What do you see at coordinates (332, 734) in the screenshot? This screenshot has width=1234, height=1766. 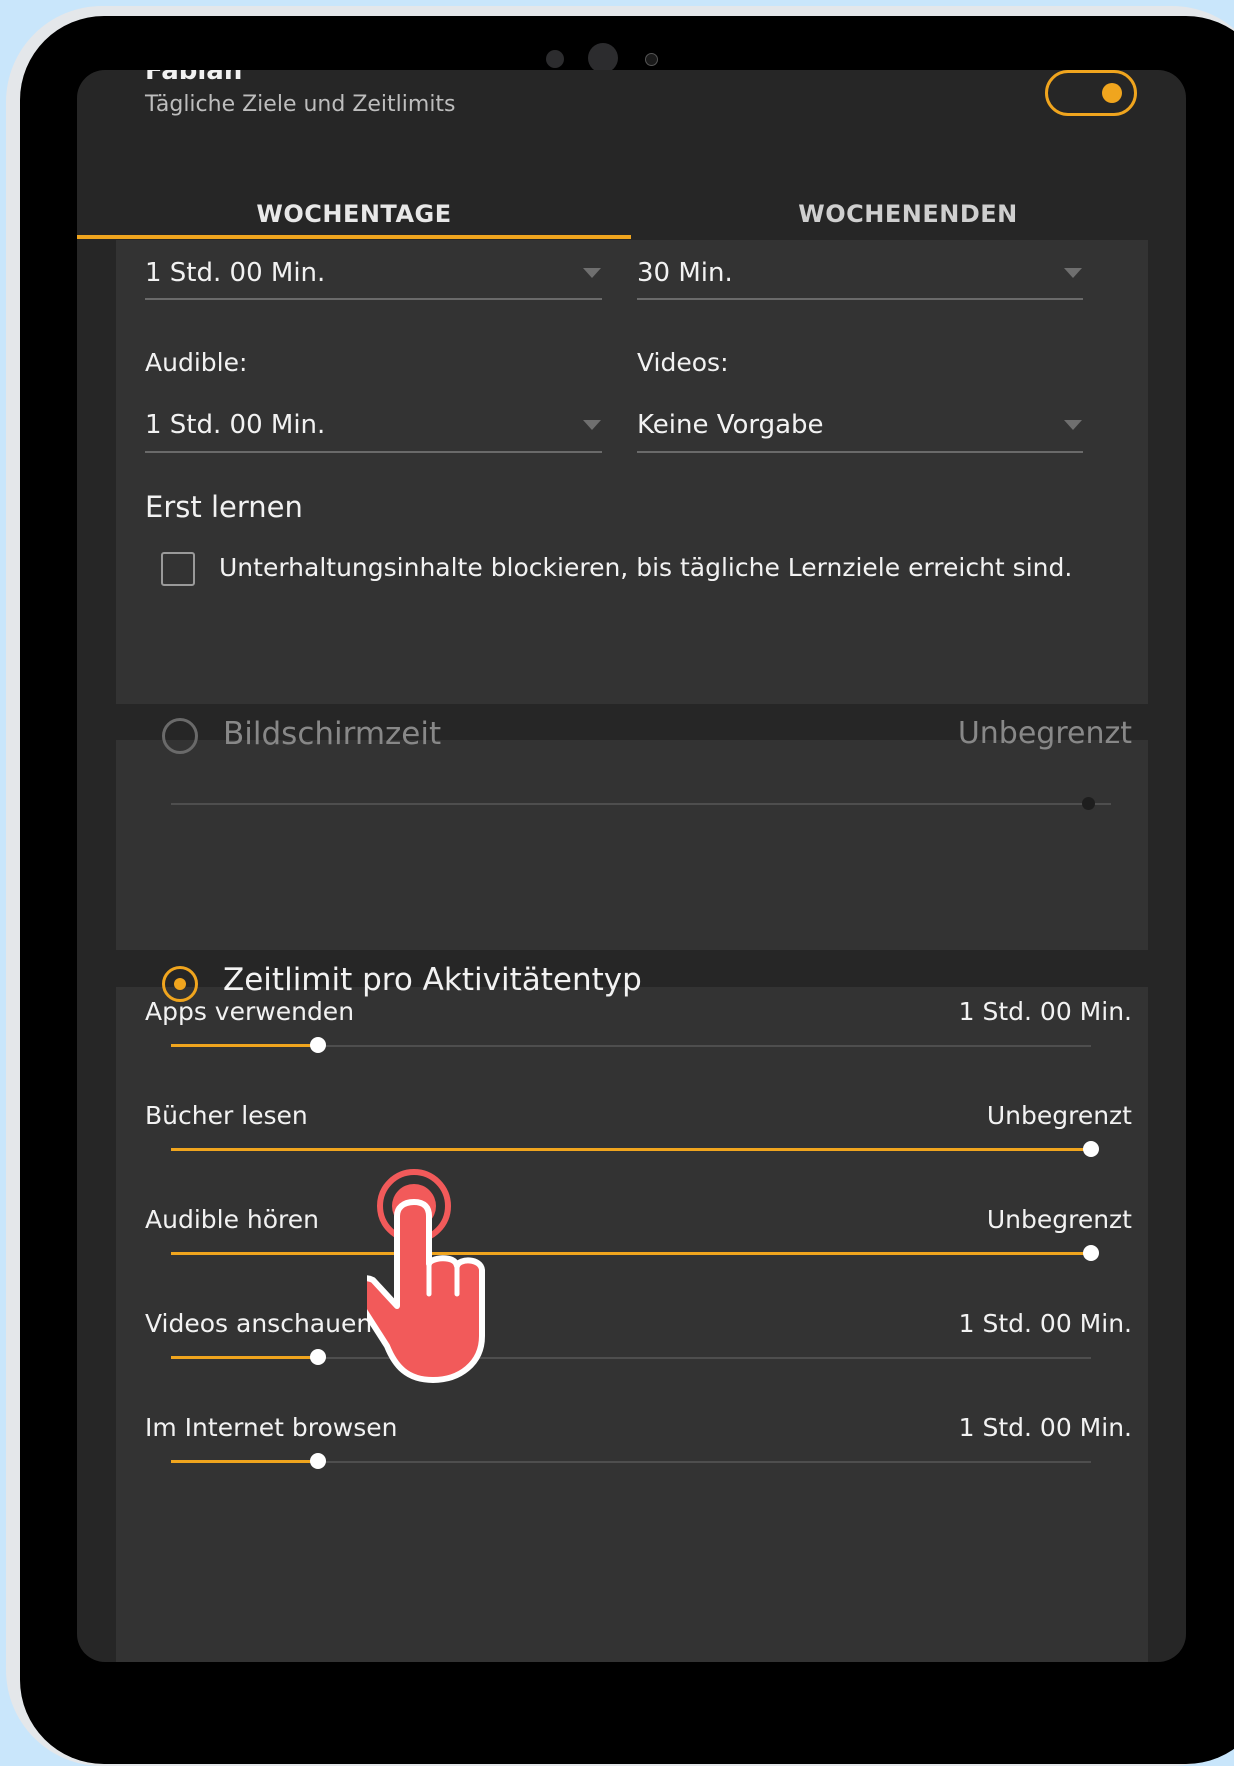 I see `screen-time-title: Bildschirmzeit` at bounding box center [332, 734].